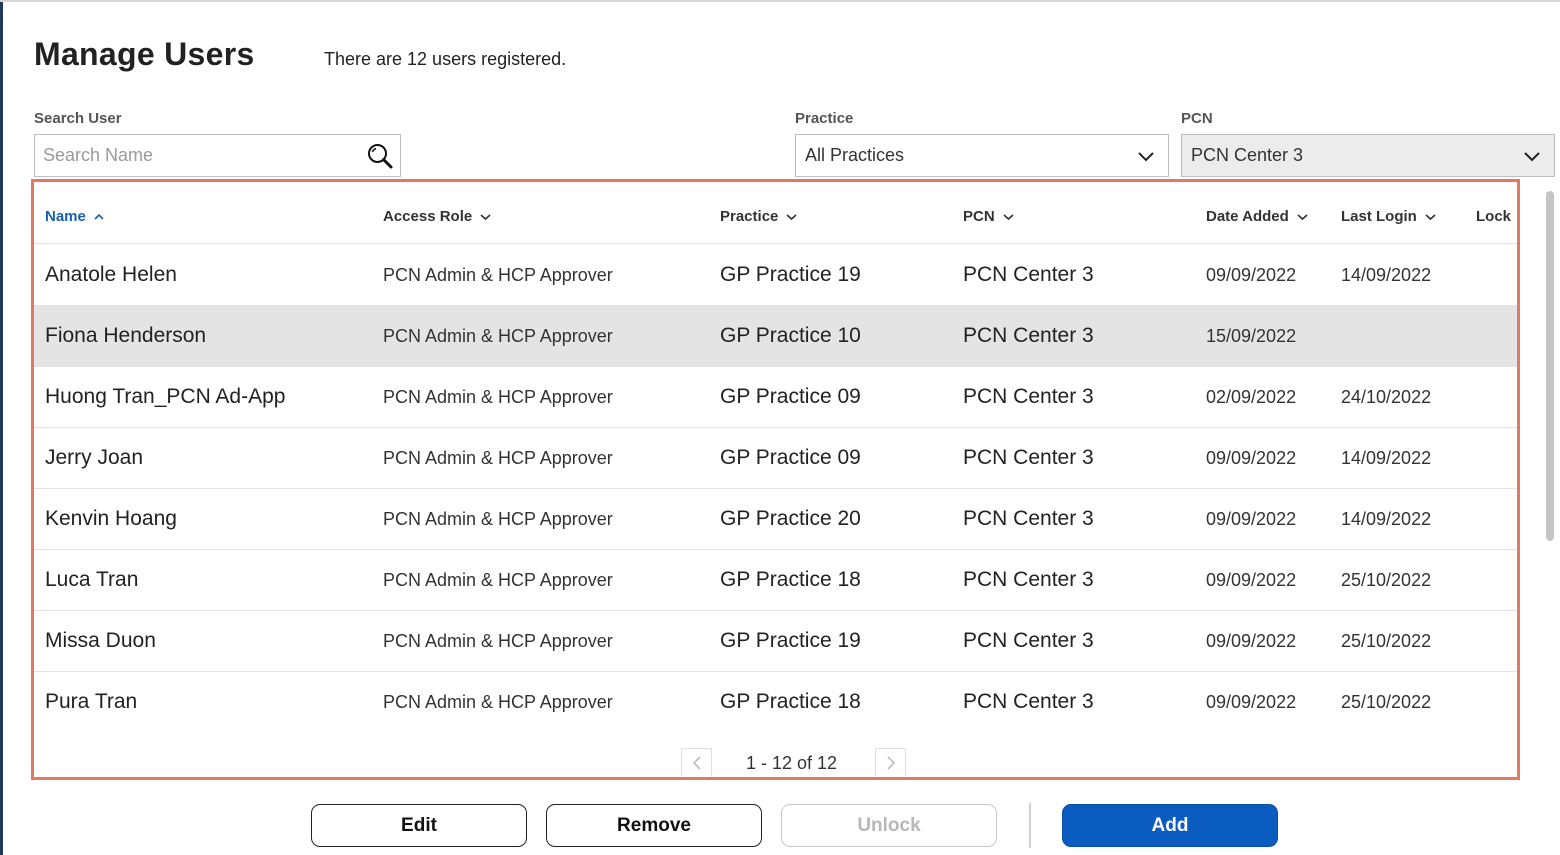 The width and height of the screenshot is (1560, 855). I want to click on column-header-date-added: Date Added, so click(1257, 216).